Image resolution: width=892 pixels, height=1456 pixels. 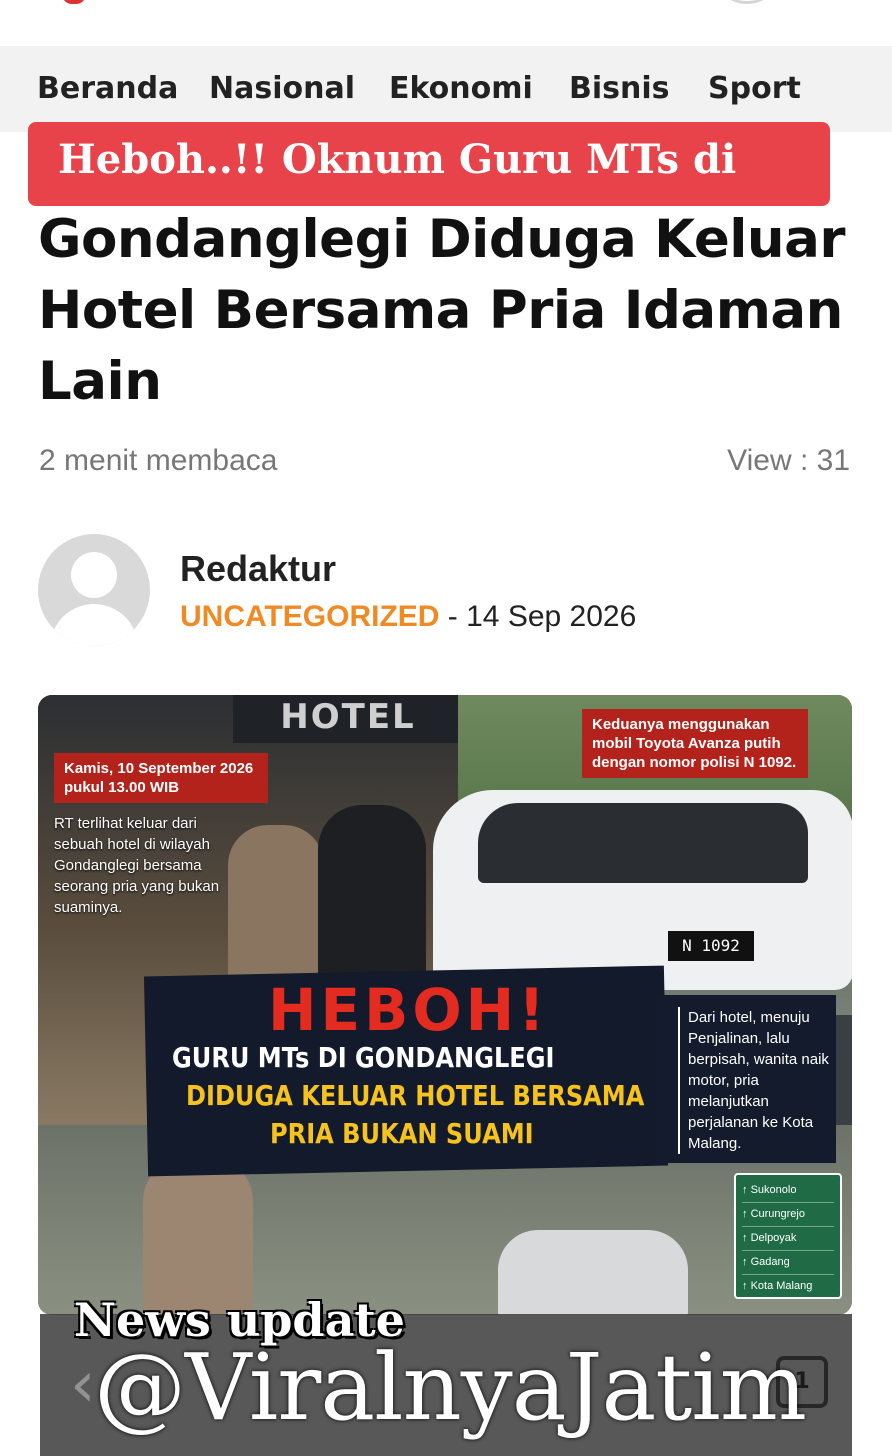 I want to click on sign-row: ↑ Curungrejo, so click(x=788, y=1215).